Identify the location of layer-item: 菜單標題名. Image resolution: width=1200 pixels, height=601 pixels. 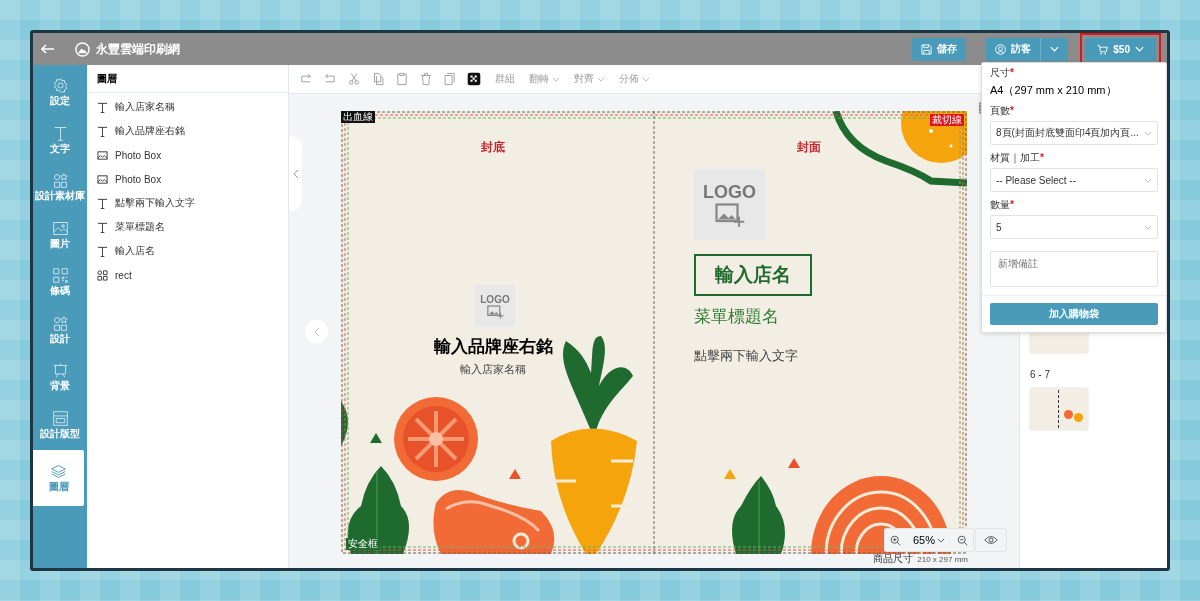
(187, 227).